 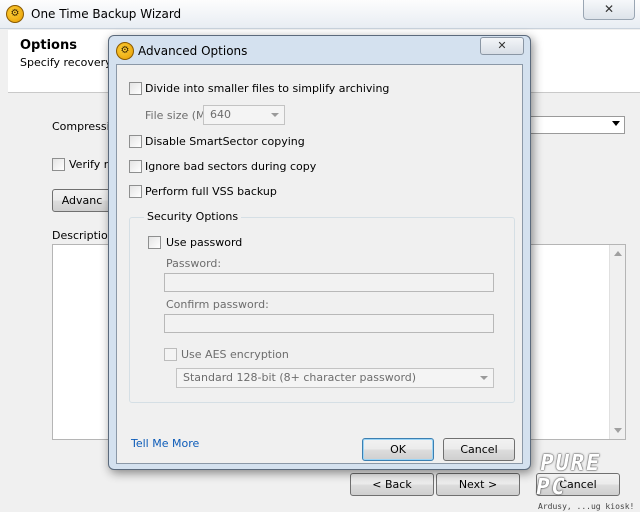 What do you see at coordinates (231, 166) in the screenshot?
I see `ignore-bad-sectors-label: Ignore bad sectors during copy` at bounding box center [231, 166].